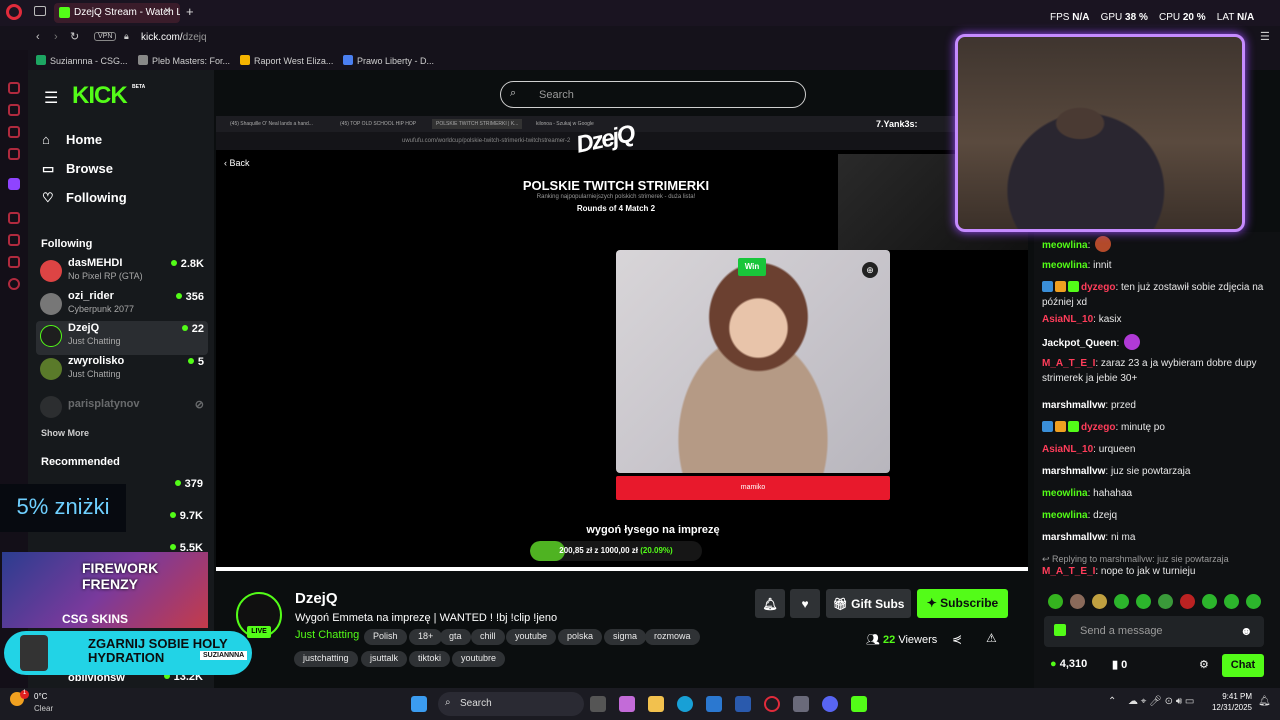 This screenshot has height=720, width=1280. What do you see at coordinates (384, 659) in the screenshot?
I see `tag-pill: jsuttalk` at bounding box center [384, 659].